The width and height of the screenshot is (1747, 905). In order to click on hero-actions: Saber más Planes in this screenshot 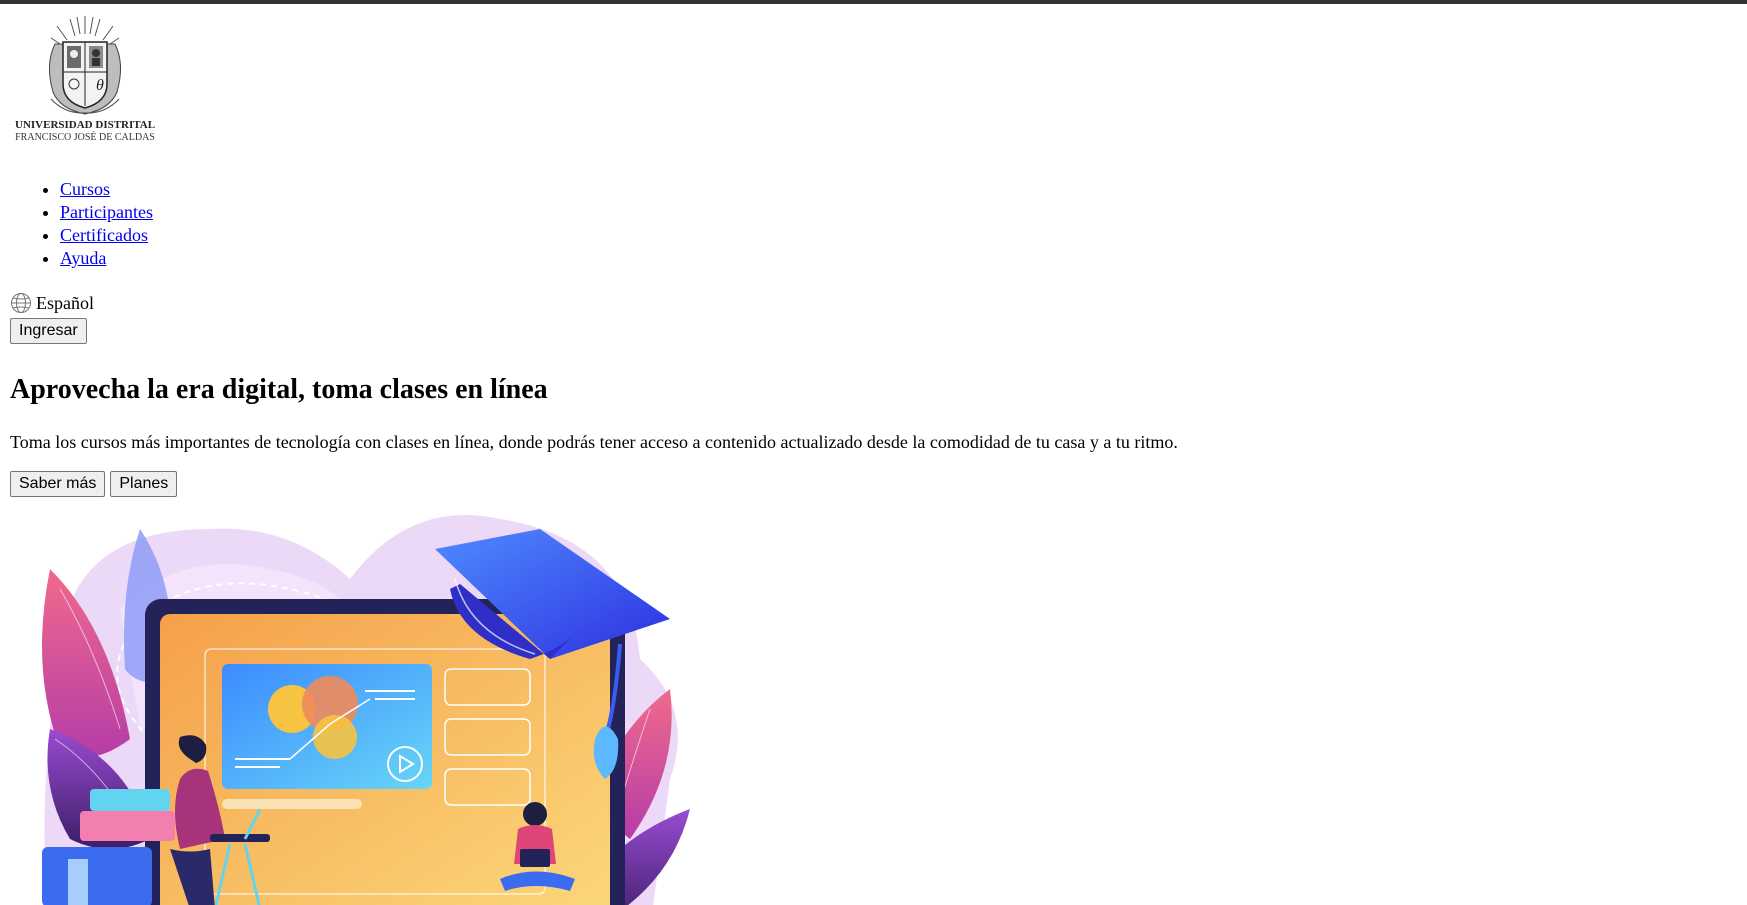, I will do `click(94, 484)`.